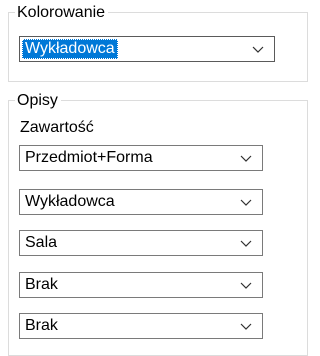 The width and height of the screenshot is (320, 356). I want to click on description-select-1: Przedmiot+Forma, so click(141, 158).